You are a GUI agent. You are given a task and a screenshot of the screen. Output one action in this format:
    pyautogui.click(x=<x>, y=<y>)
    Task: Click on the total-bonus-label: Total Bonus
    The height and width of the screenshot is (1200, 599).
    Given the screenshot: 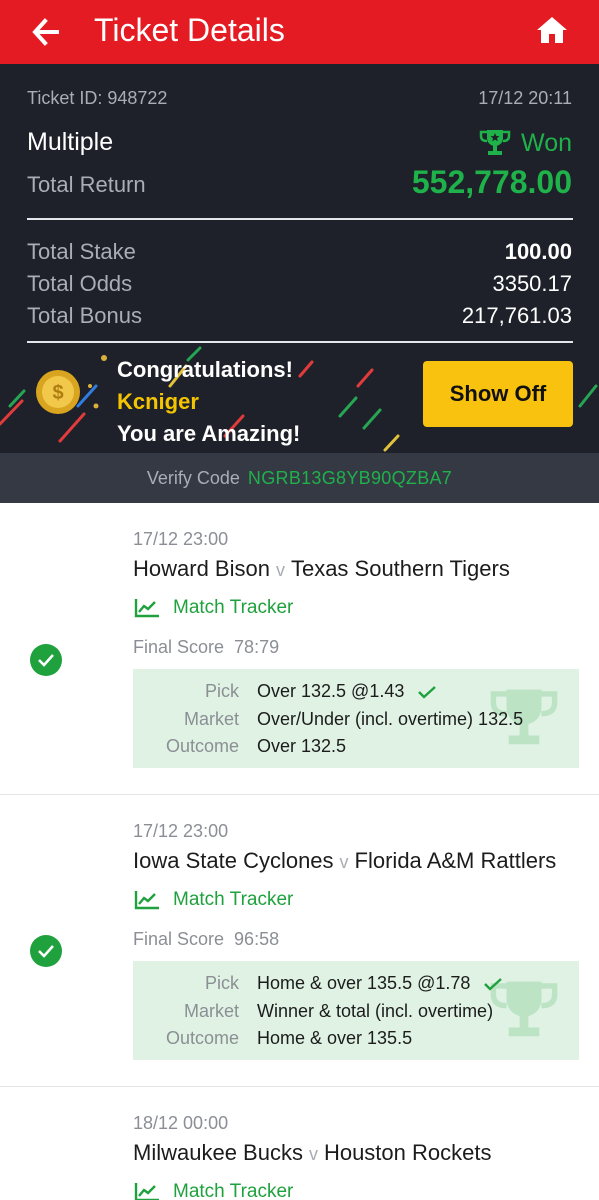 What is the action you would take?
    pyautogui.click(x=84, y=315)
    